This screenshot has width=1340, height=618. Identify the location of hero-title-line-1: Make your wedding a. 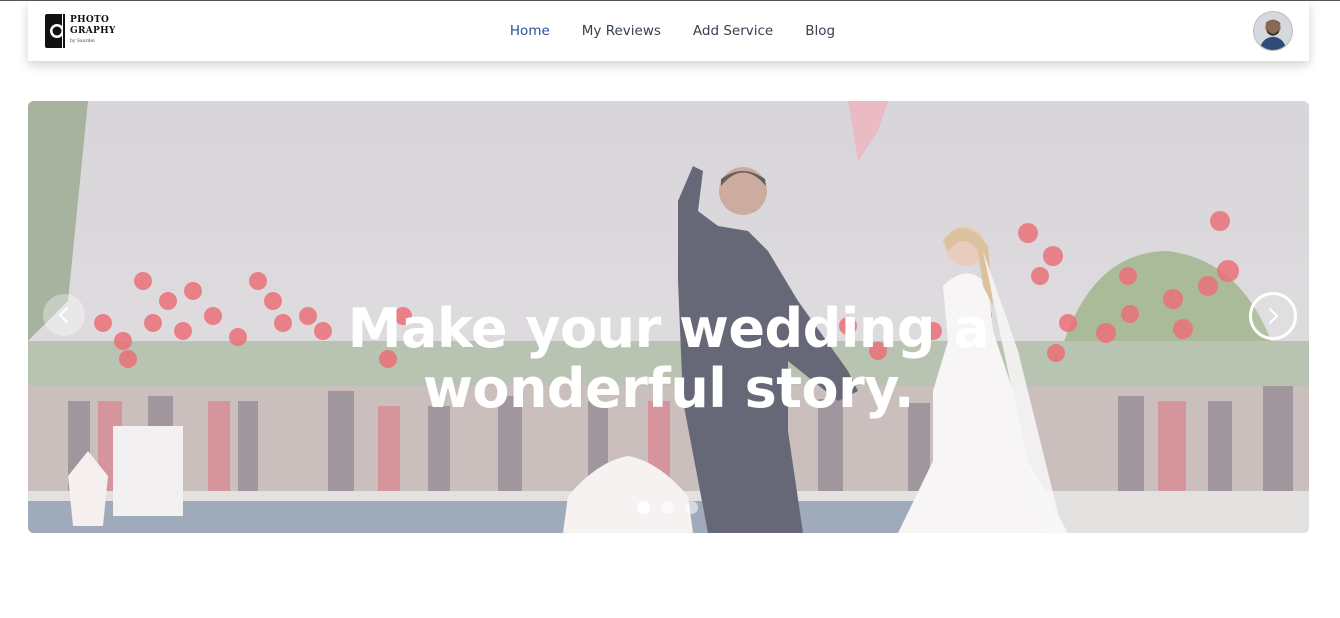
(668, 329).